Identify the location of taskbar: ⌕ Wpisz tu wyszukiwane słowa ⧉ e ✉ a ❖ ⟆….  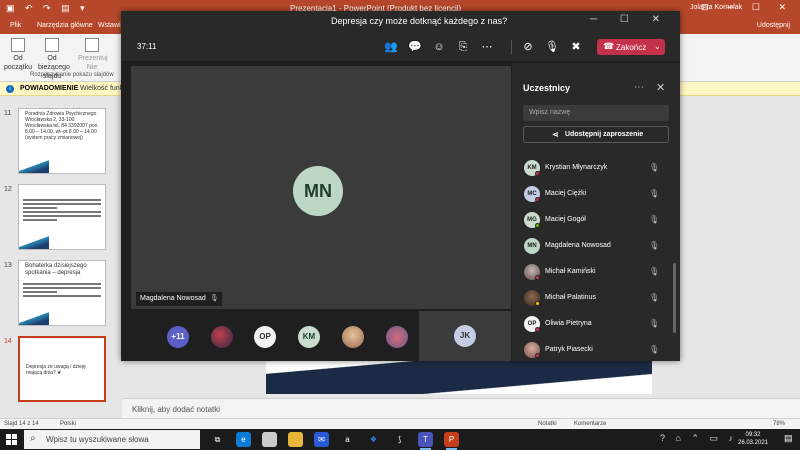
(400, 439).